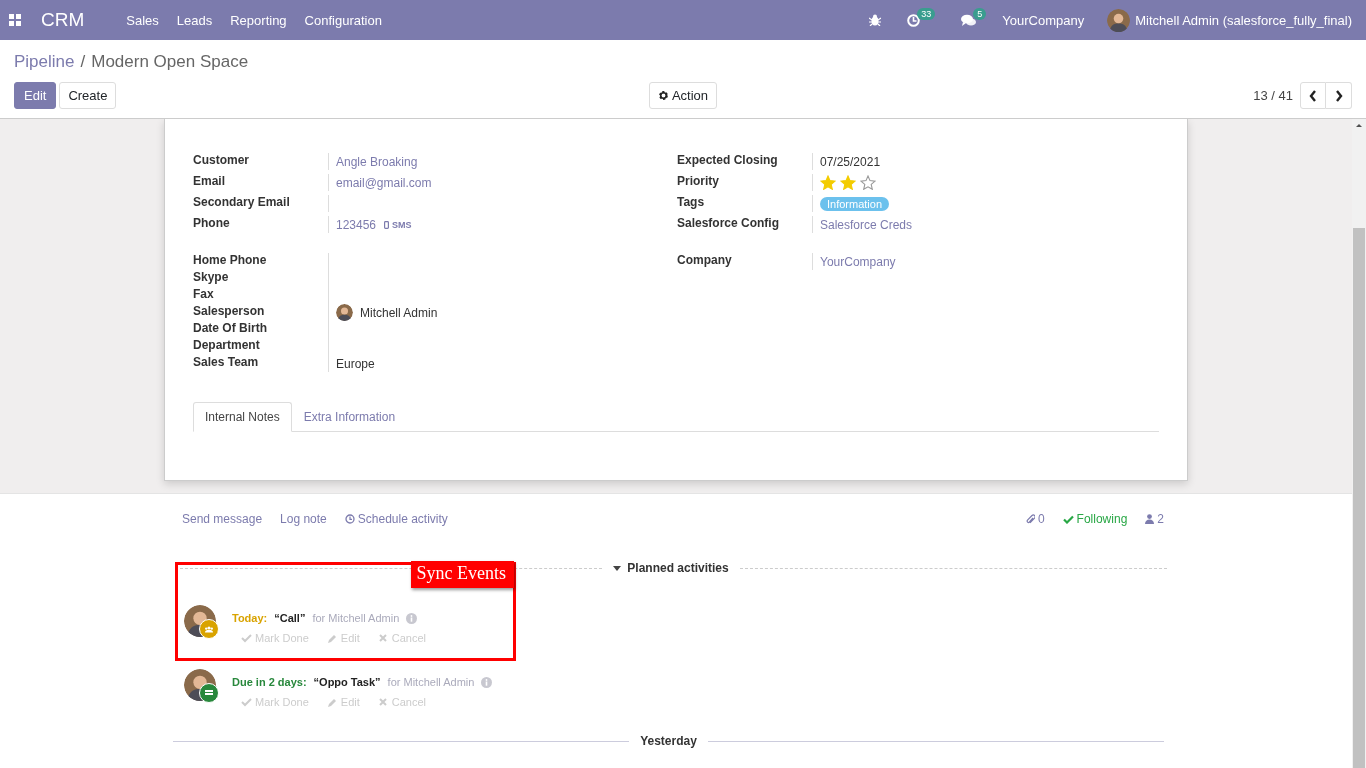 The width and height of the screenshot is (1366, 768). I want to click on paperclip-icon, so click(1030, 519).